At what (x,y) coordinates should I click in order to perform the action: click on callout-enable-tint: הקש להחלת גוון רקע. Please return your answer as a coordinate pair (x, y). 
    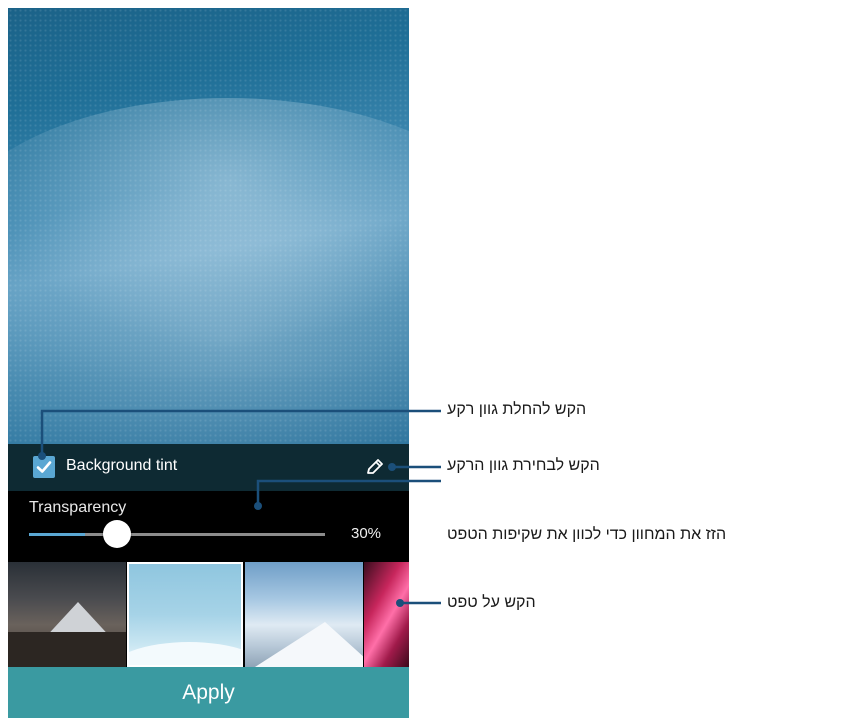
    Looking at the image, I should click on (517, 409).